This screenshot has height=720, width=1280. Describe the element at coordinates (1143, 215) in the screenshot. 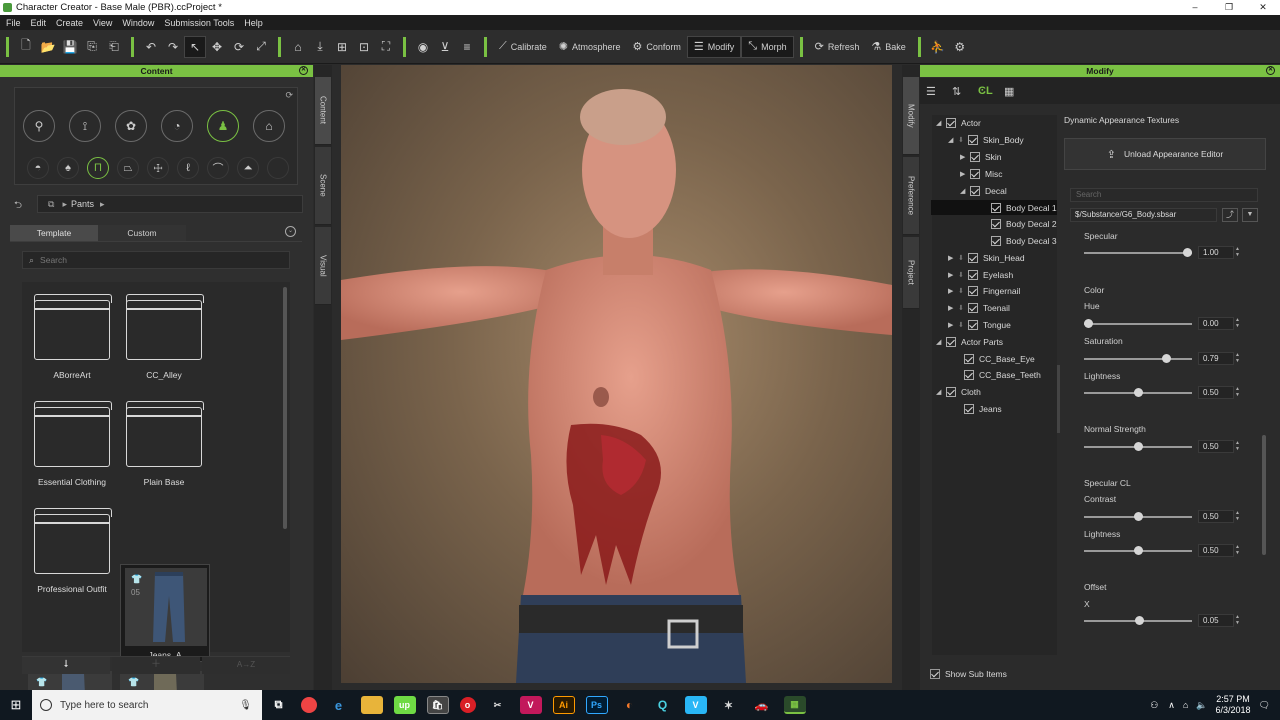

I see `sbsar-path-field: $/Substance/G6_Body.sbsar` at that location.